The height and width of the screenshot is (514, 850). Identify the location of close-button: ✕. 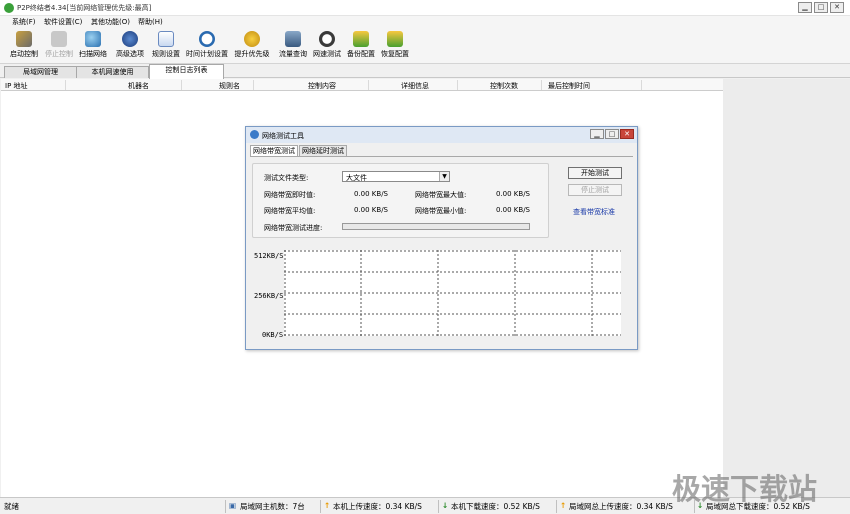
(837, 7).